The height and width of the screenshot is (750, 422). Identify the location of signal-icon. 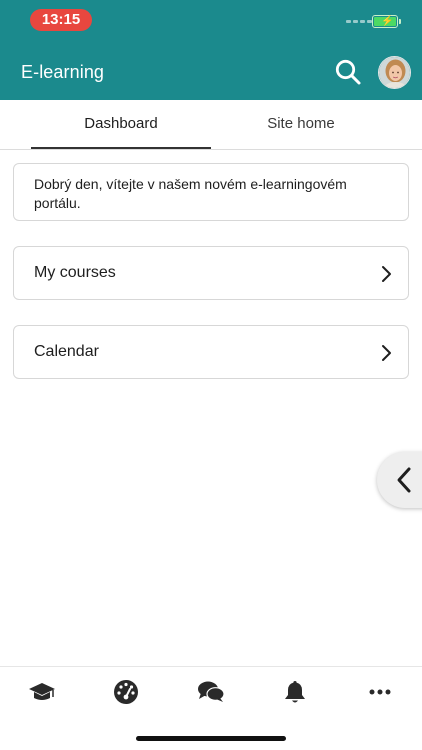
(359, 21).